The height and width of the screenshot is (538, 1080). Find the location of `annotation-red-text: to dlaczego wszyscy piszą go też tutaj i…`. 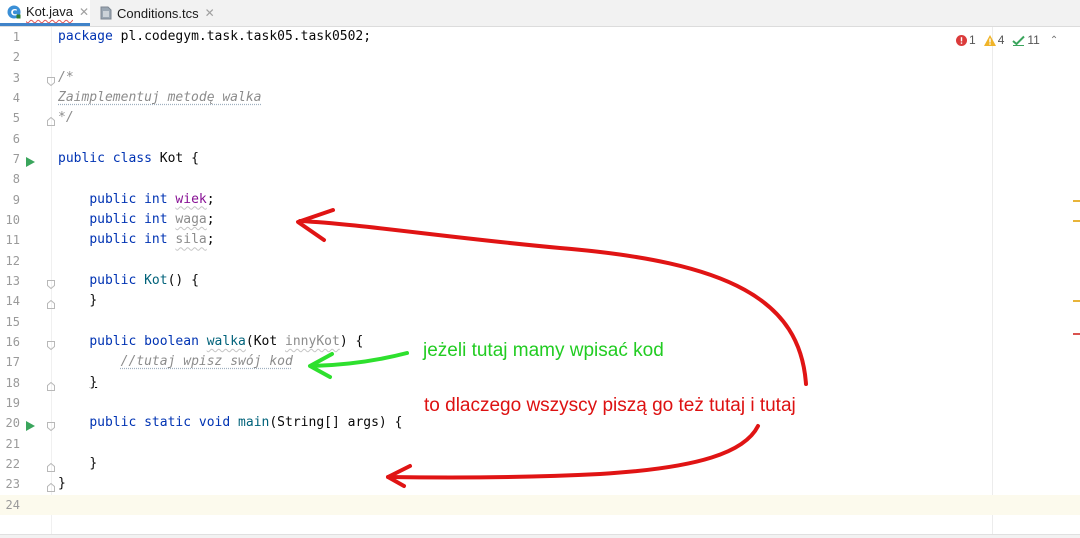

annotation-red-text: to dlaczego wszyscy piszą go też tutaj i… is located at coordinates (610, 406).